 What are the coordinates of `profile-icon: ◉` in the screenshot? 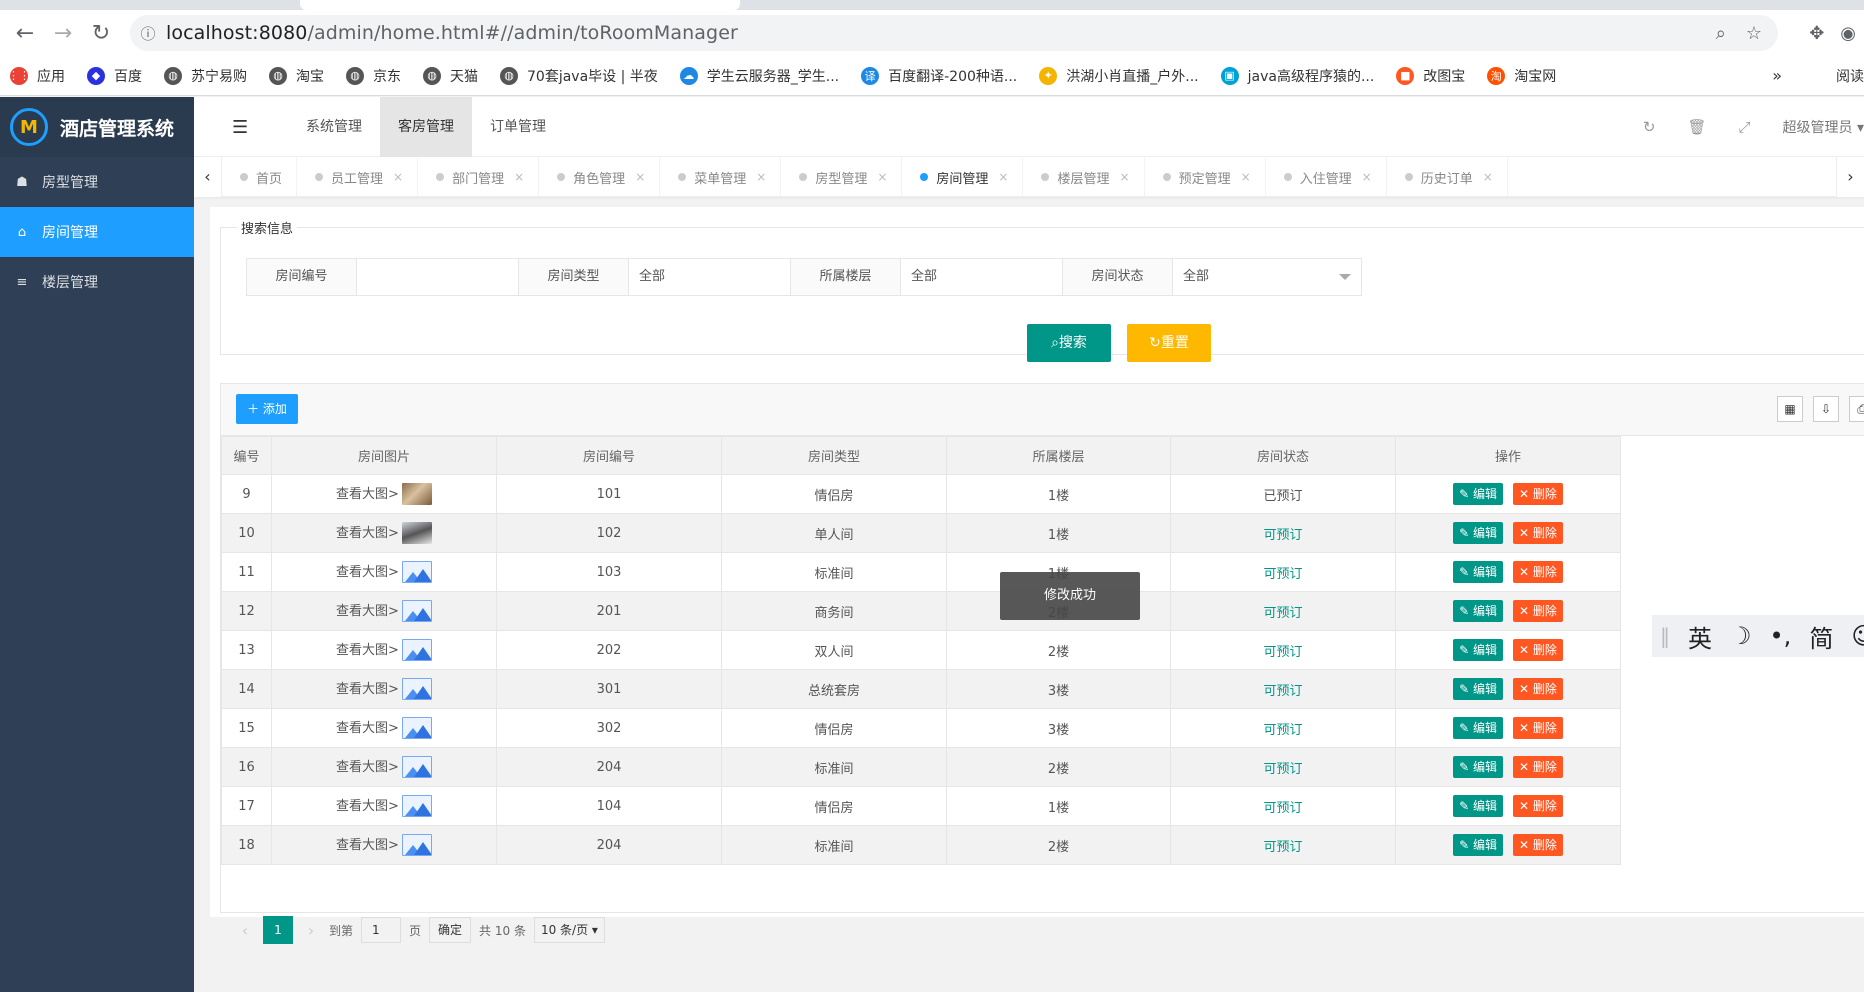 It's located at (1848, 33).